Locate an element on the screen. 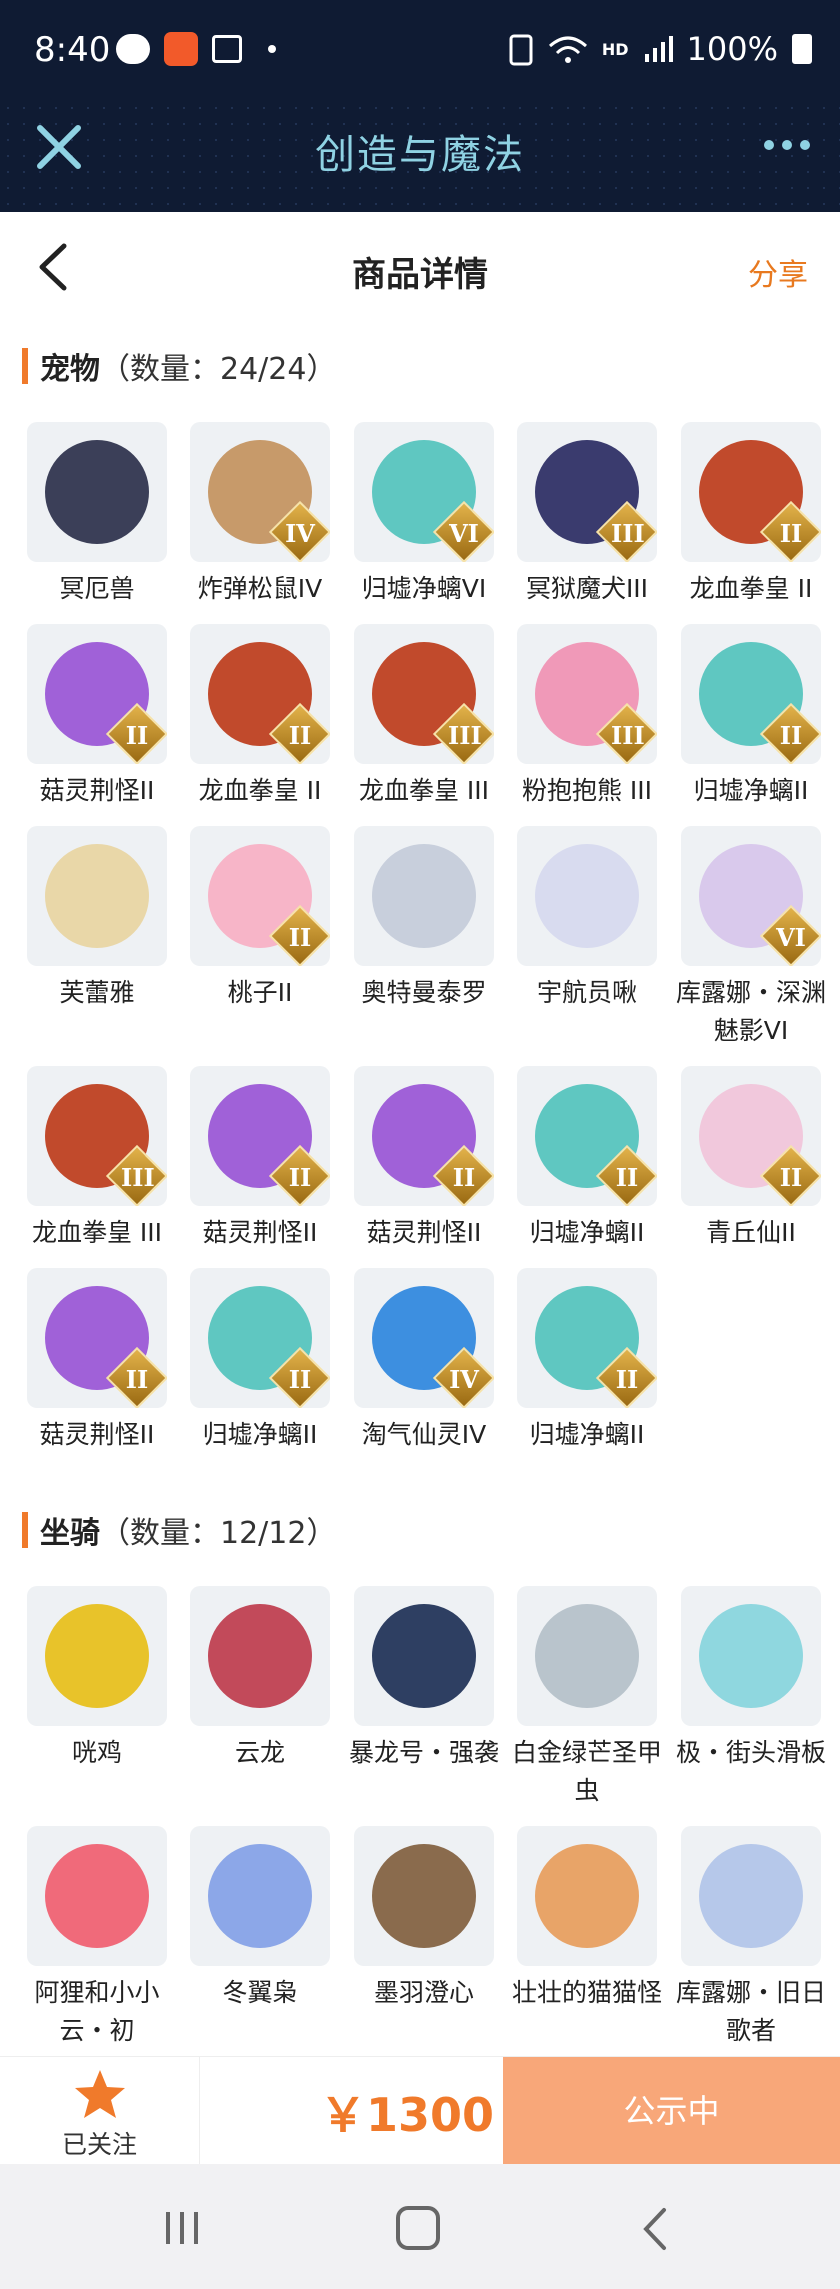 This screenshot has height=2289, width=840. item-card: III 冥狱魔犬III is located at coordinates (587, 515).